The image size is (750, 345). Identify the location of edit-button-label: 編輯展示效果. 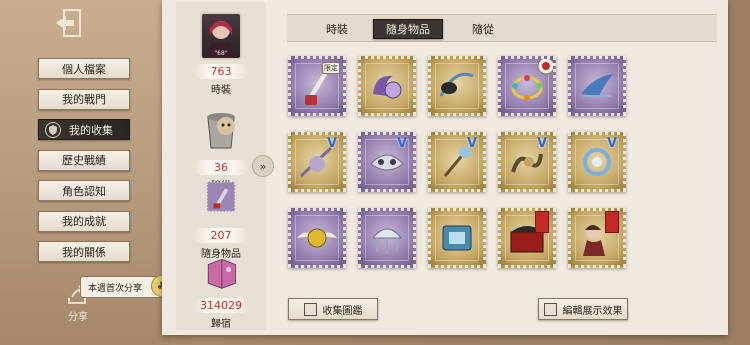
(592, 311).